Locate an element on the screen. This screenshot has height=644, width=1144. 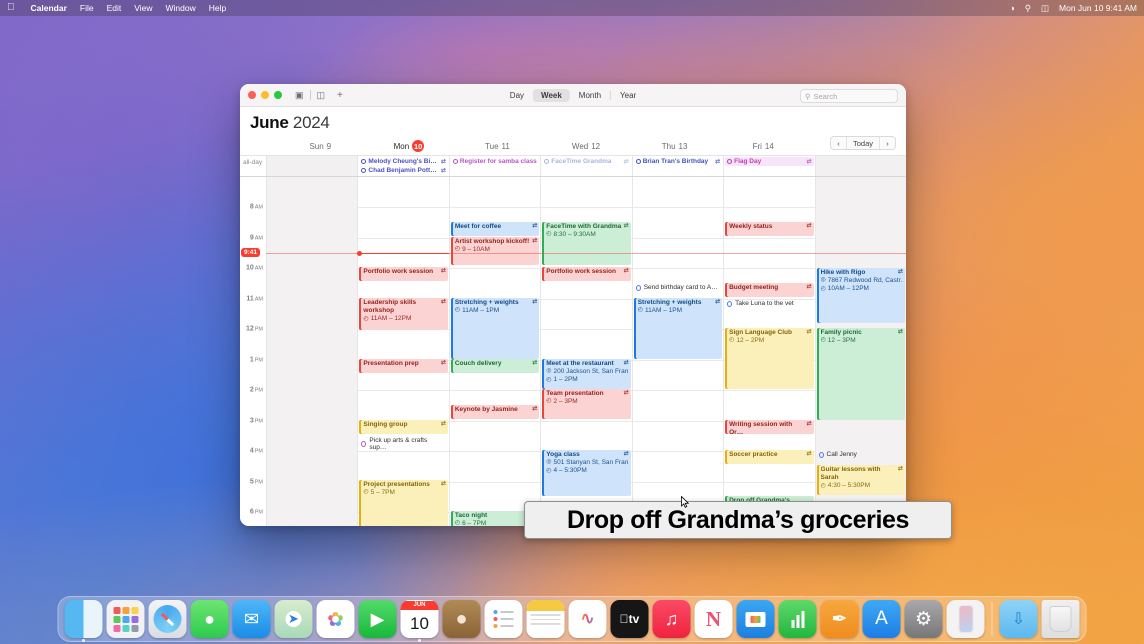
dock-item-music: ♫ is located at coordinates (671, 619).